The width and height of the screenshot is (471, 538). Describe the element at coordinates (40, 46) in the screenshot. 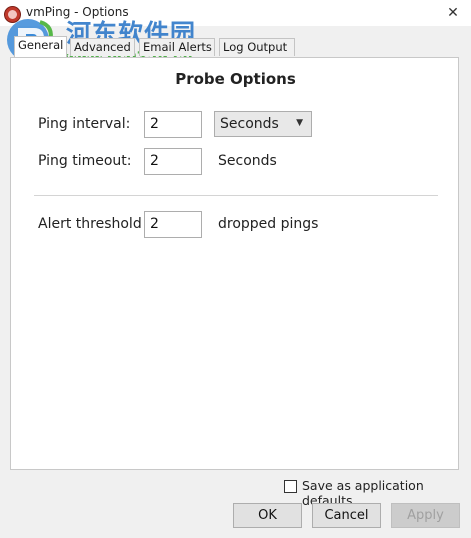

I see `tab-general: General` at that location.